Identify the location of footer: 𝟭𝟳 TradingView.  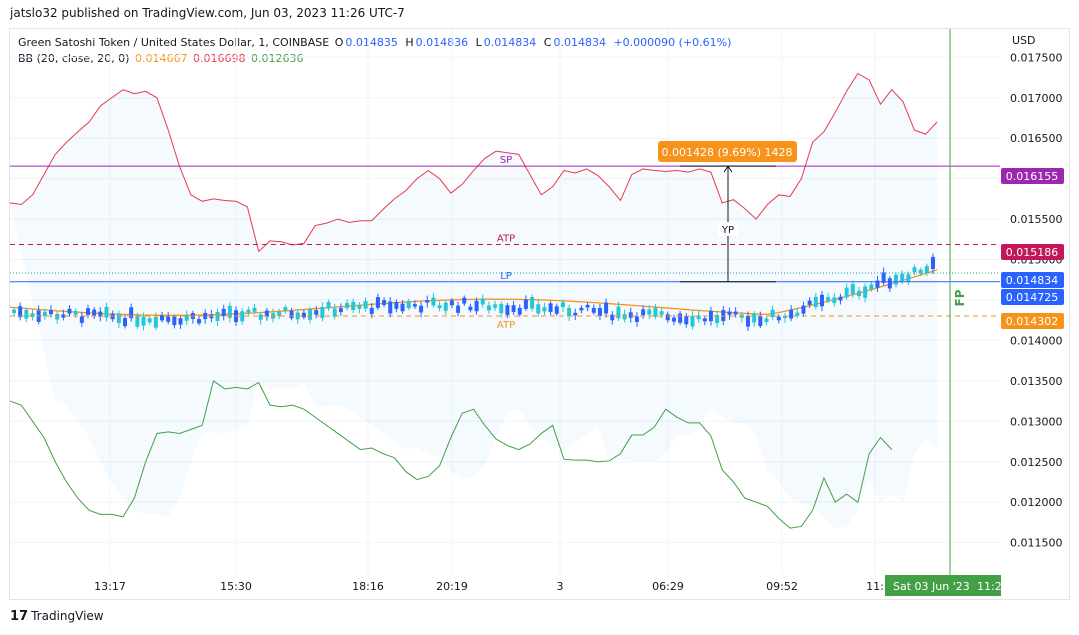
(57, 616).